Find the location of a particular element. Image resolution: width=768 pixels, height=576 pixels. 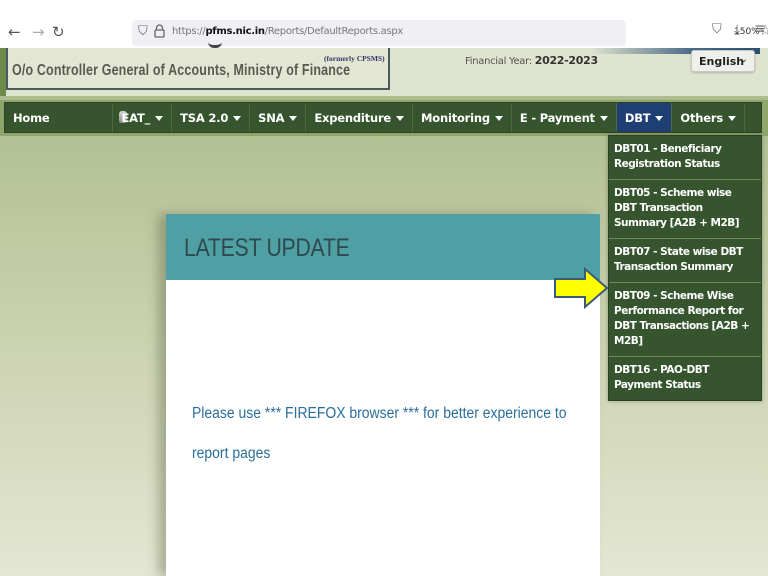

url-path: /Reports/DefaultReports.aspx is located at coordinates (334, 31).